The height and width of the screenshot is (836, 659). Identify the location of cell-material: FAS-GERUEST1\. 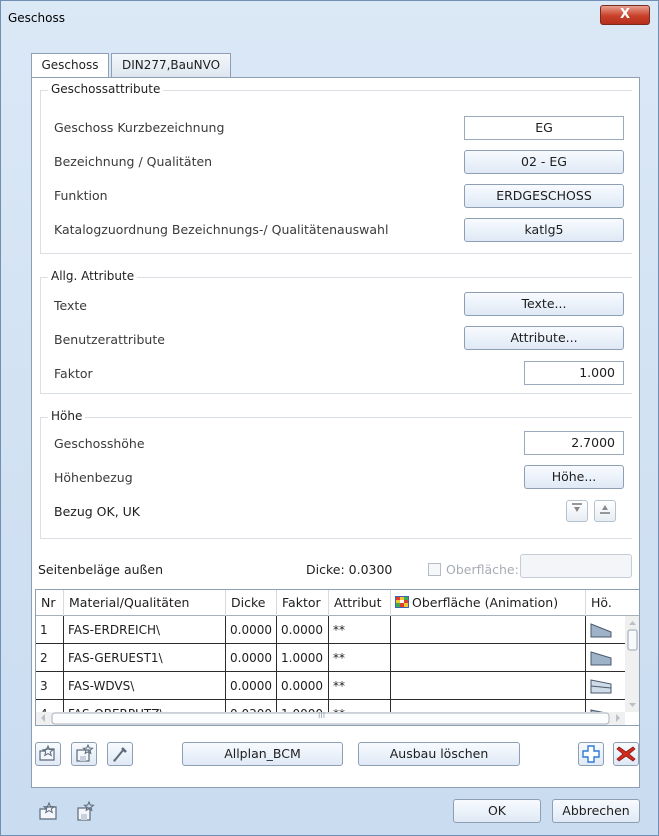
(145, 658).